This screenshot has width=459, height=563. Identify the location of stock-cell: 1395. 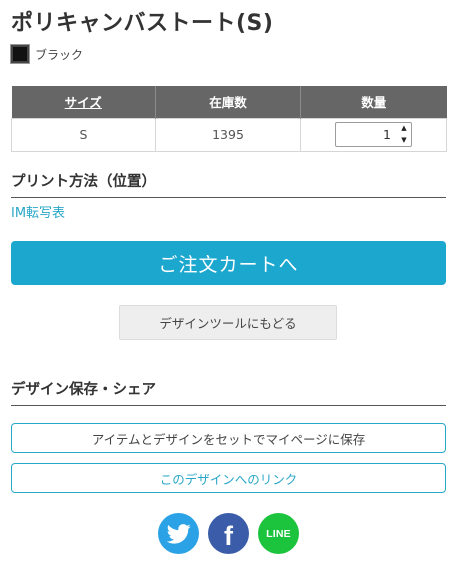
(228, 134).